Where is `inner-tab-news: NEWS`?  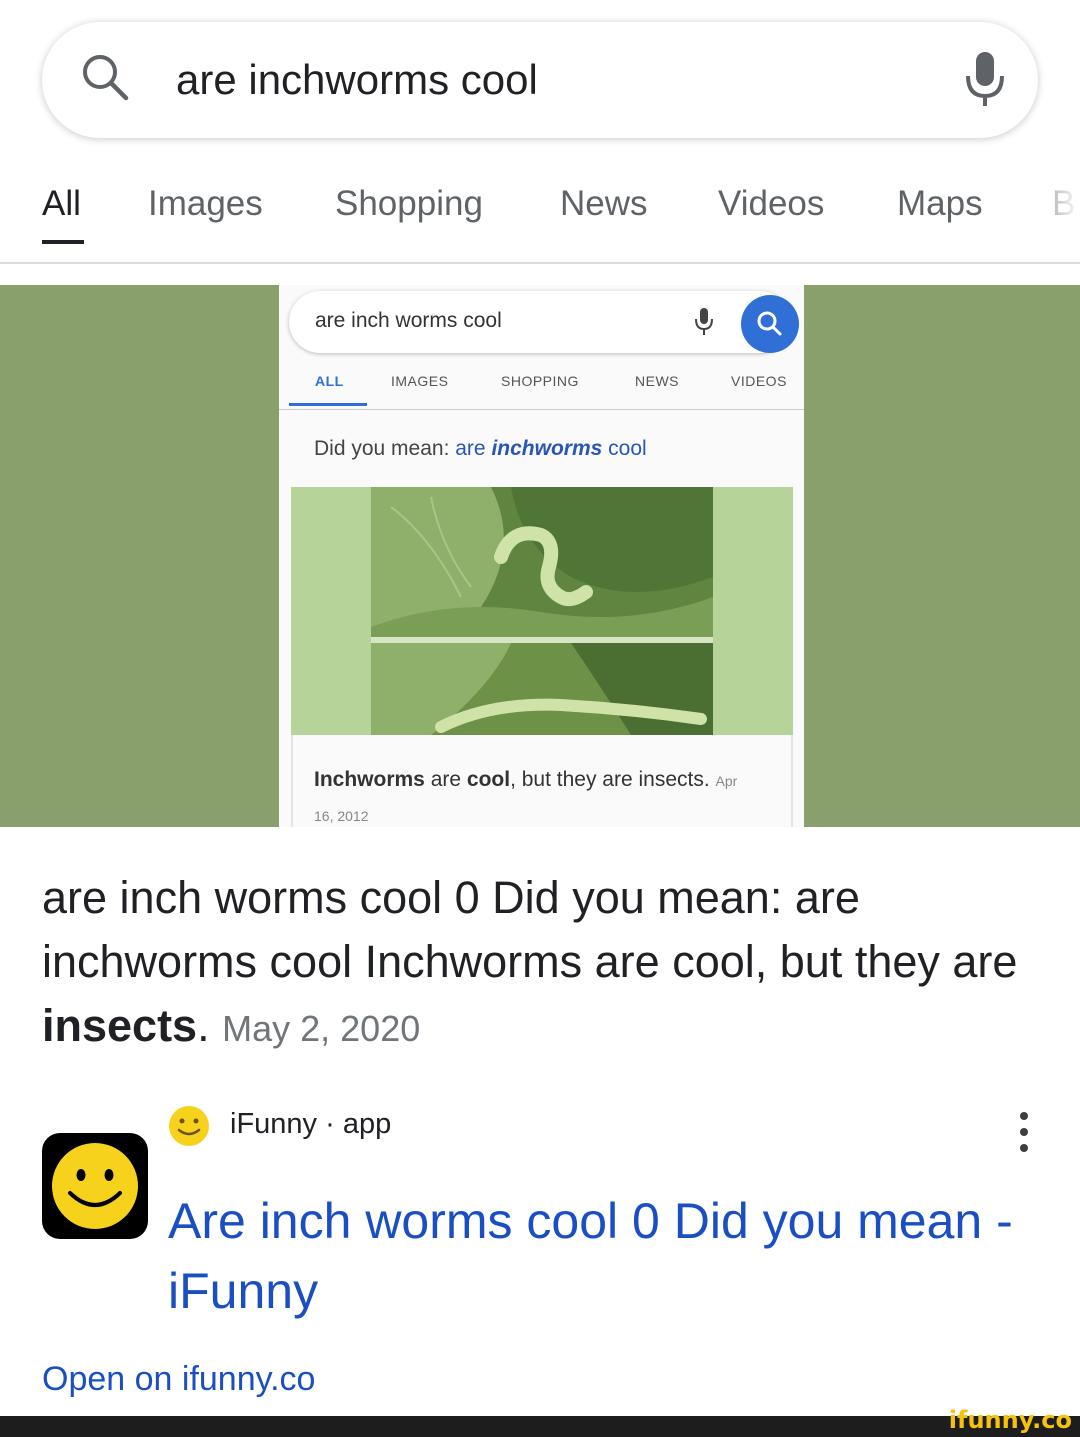
inner-tab-news: NEWS is located at coordinates (657, 381).